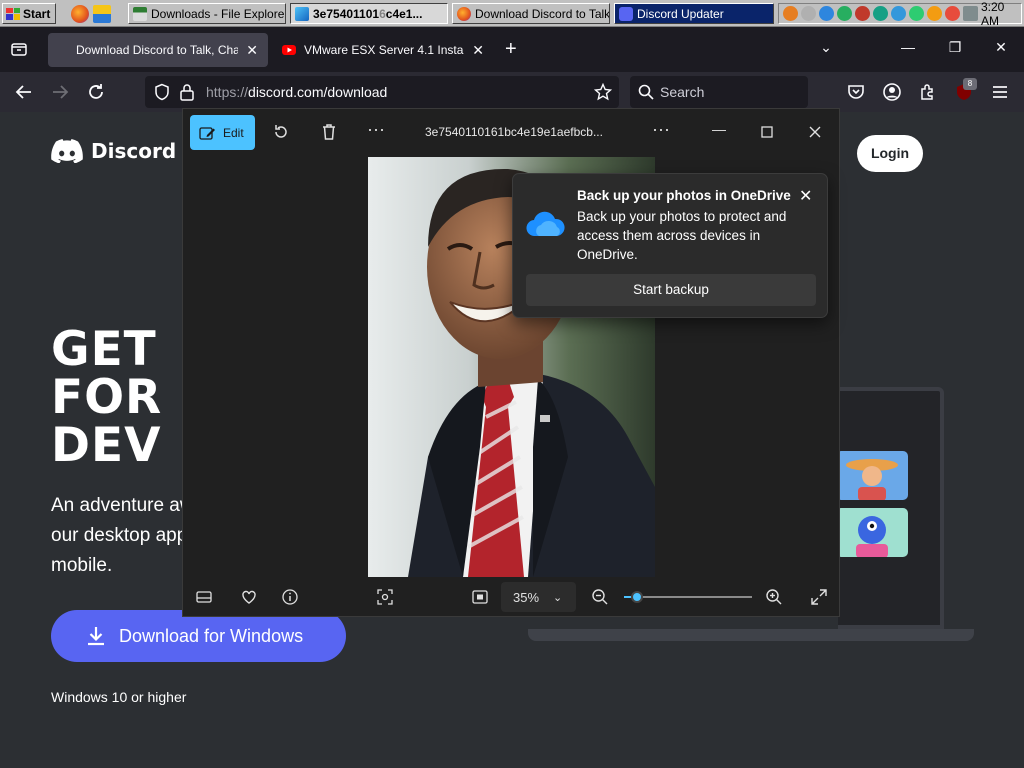 This screenshot has height=768, width=1024. I want to click on taskbar-button-discord-updater: Discord Updater, so click(694, 13).